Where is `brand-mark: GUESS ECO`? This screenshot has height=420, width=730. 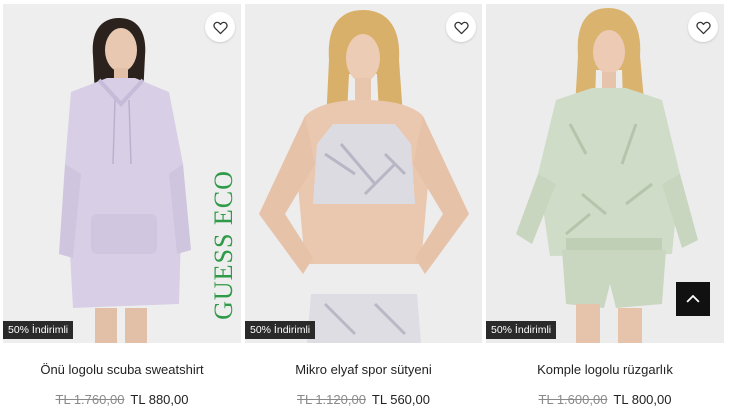 brand-mark: GUESS ECO is located at coordinates (224, 245).